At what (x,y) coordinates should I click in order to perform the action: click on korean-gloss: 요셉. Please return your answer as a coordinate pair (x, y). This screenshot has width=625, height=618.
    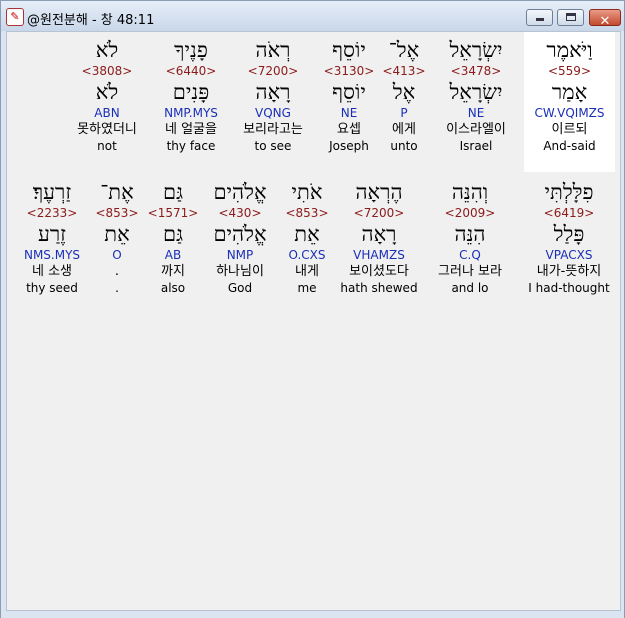
    Looking at the image, I should click on (349, 129).